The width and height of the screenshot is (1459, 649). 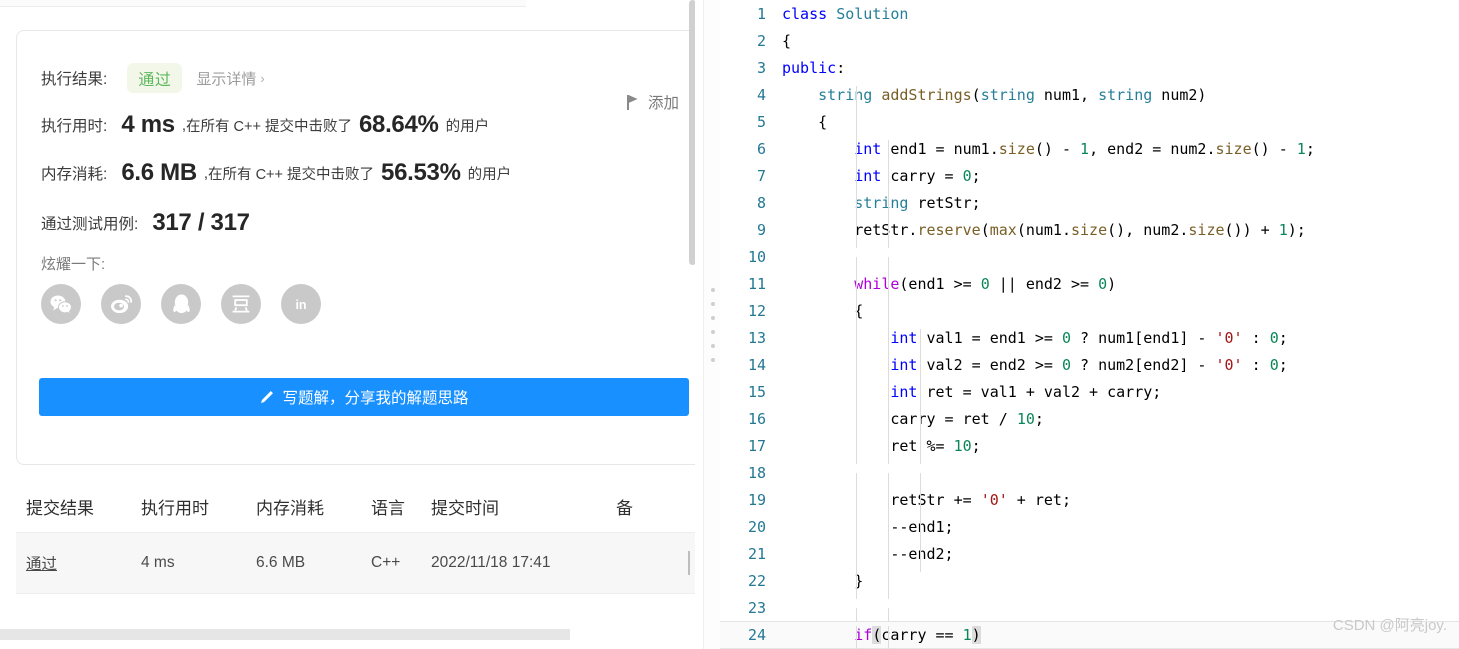 I want to click on chevron-right-icon: ›, so click(x=262, y=78).